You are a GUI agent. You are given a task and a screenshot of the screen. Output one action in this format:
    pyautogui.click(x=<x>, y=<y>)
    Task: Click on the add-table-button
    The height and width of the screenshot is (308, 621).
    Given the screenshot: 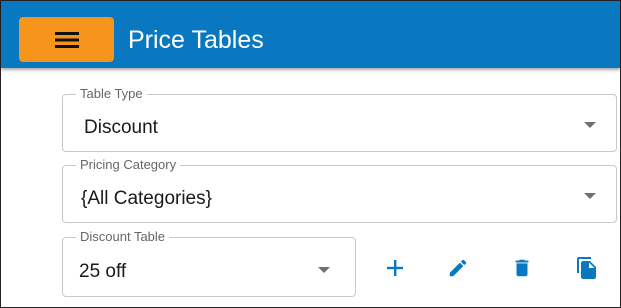 What is the action you would take?
    pyautogui.click(x=395, y=268)
    